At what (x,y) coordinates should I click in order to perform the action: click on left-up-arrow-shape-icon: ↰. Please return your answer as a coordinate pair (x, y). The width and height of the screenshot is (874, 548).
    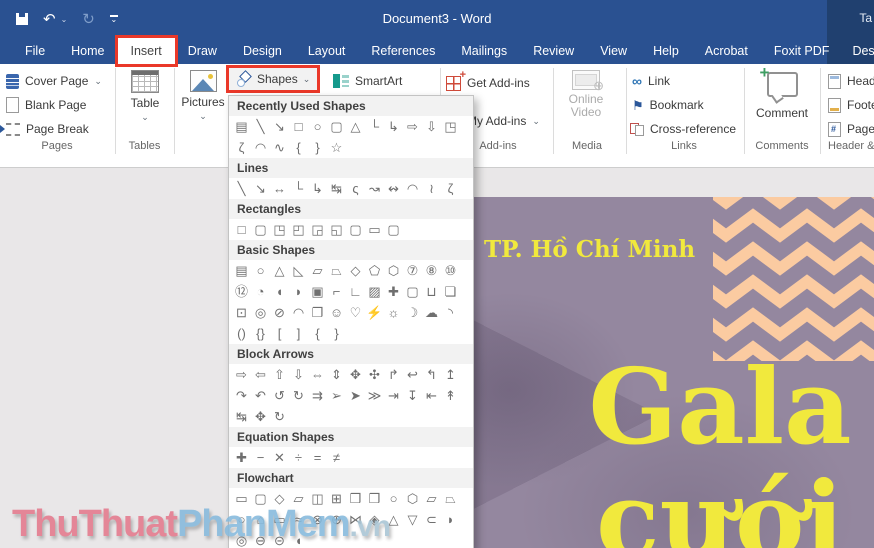
    Looking at the image, I should click on (431, 374).